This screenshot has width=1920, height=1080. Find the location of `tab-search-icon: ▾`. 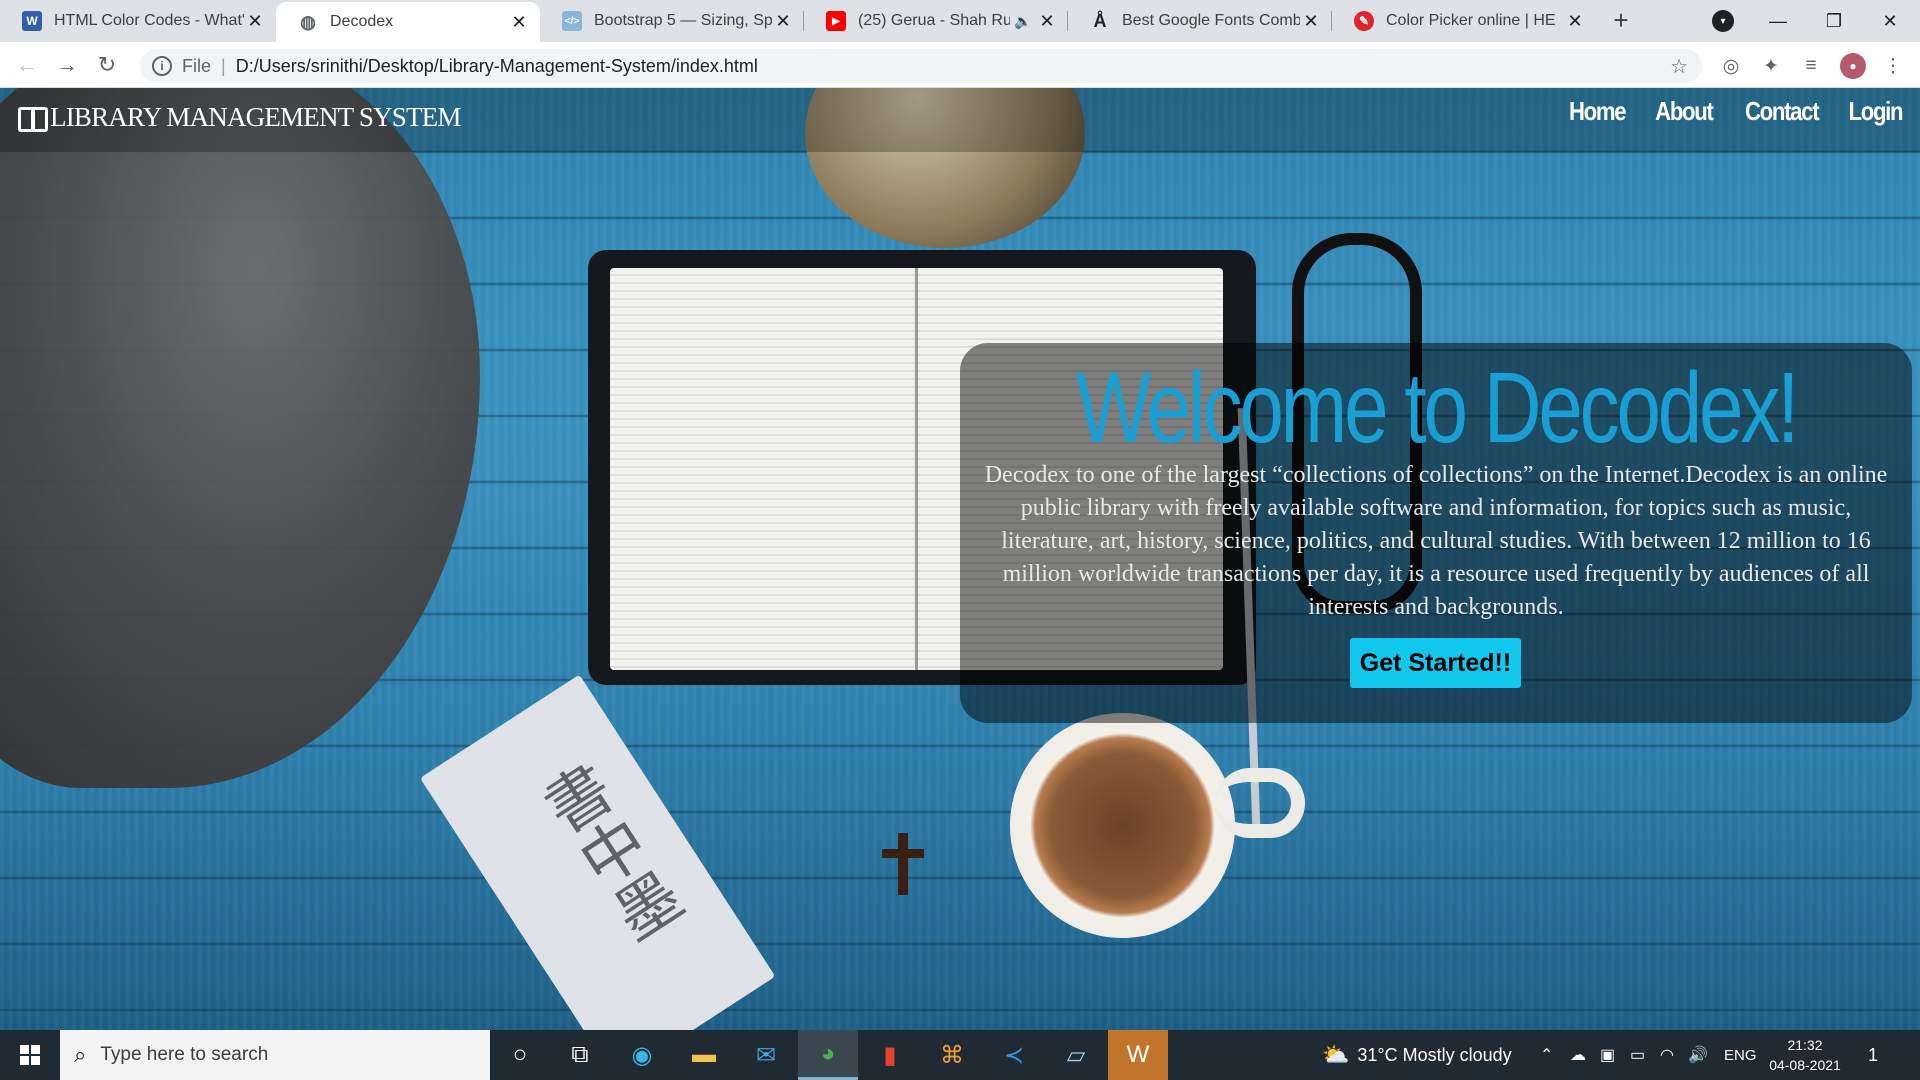

tab-search-icon: ▾ is located at coordinates (1723, 21).